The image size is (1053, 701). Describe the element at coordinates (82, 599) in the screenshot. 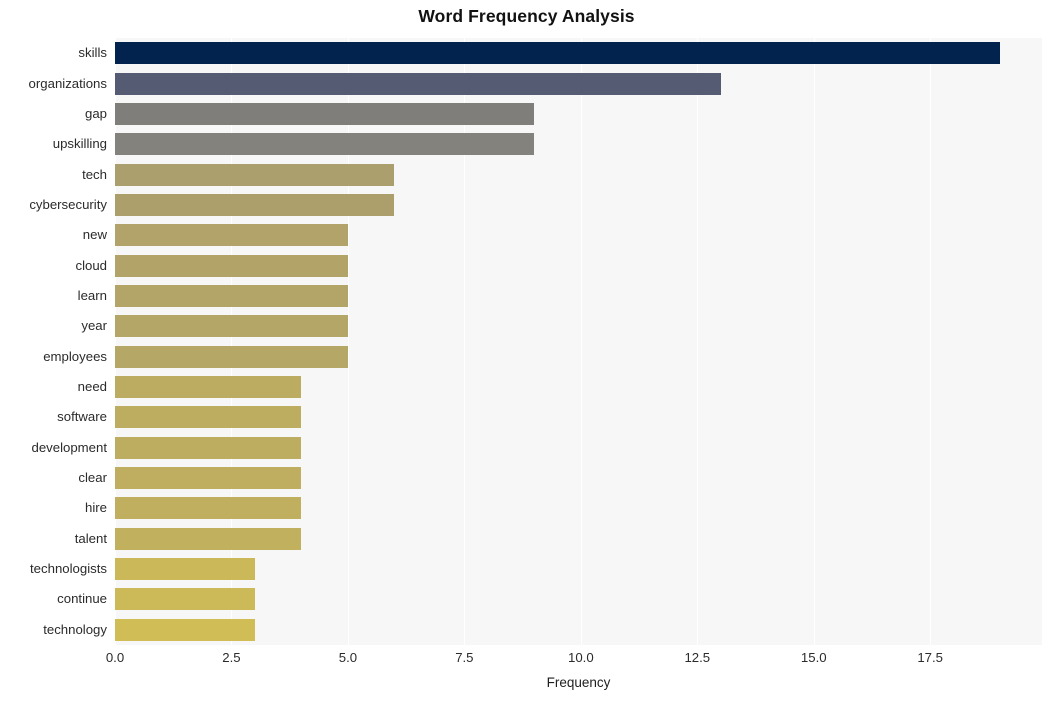

I see `y-axis-tick-label: continue` at that location.